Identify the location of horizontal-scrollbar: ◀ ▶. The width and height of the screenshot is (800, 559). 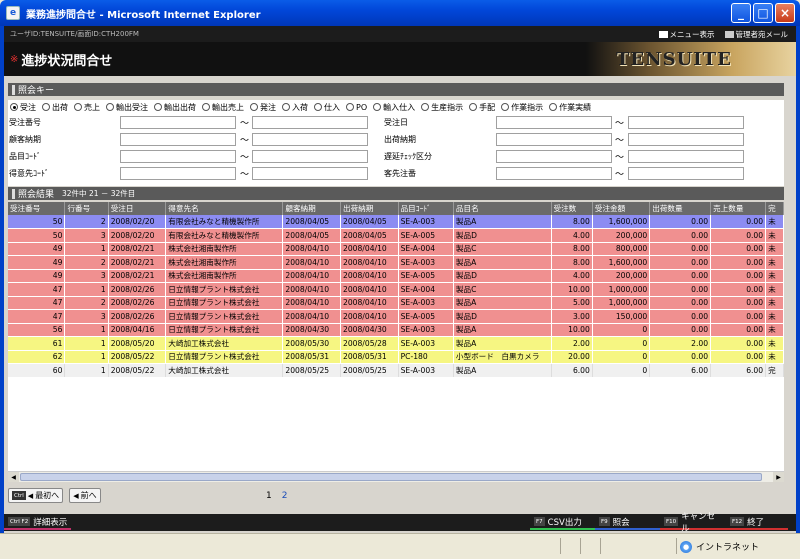
(396, 476).